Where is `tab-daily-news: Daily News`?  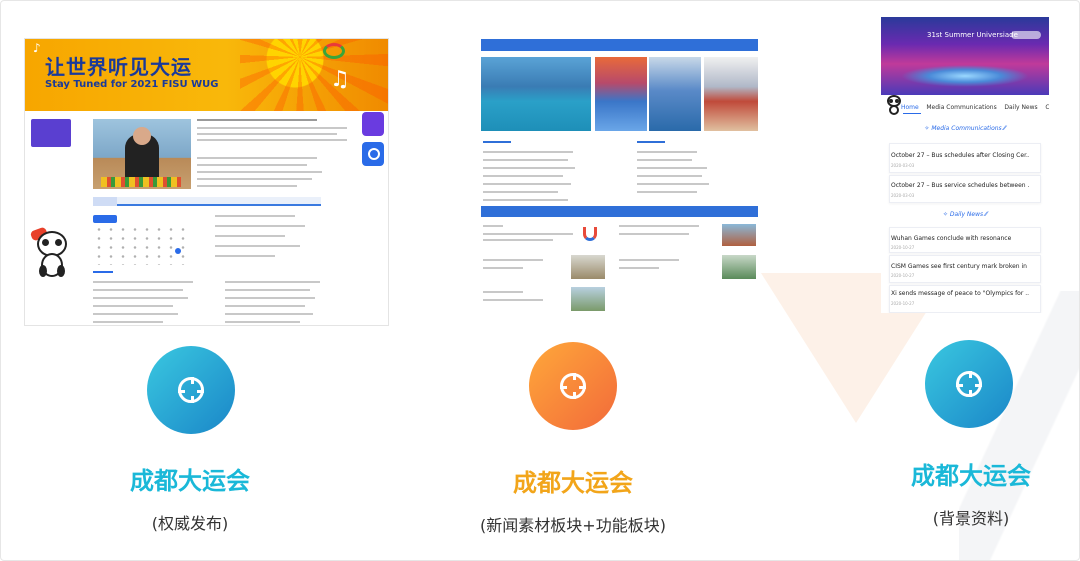 tab-daily-news: Daily News is located at coordinates (1020, 107).